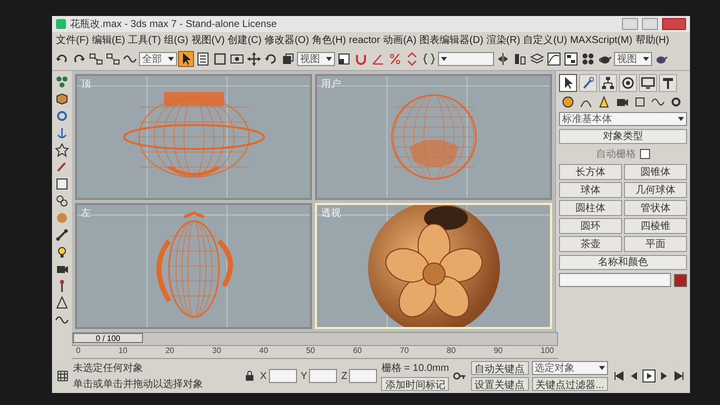  I want to click on coord-label: Y, so click(304, 376).